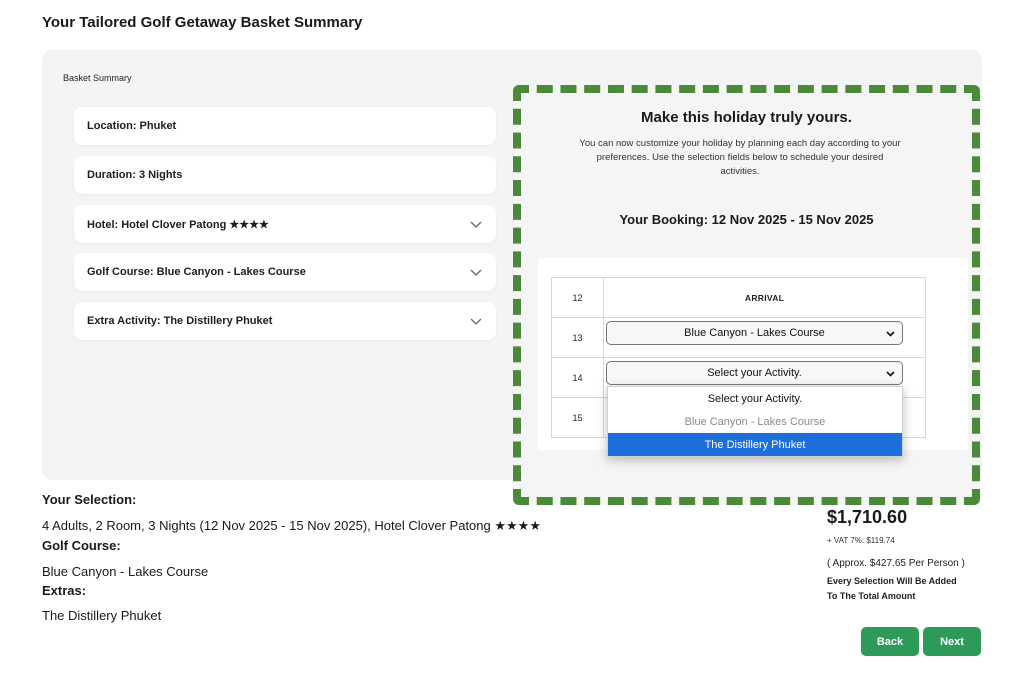  Describe the element at coordinates (746, 117) in the screenshot. I see `customize-title: Make this holiday truly yours.` at that location.